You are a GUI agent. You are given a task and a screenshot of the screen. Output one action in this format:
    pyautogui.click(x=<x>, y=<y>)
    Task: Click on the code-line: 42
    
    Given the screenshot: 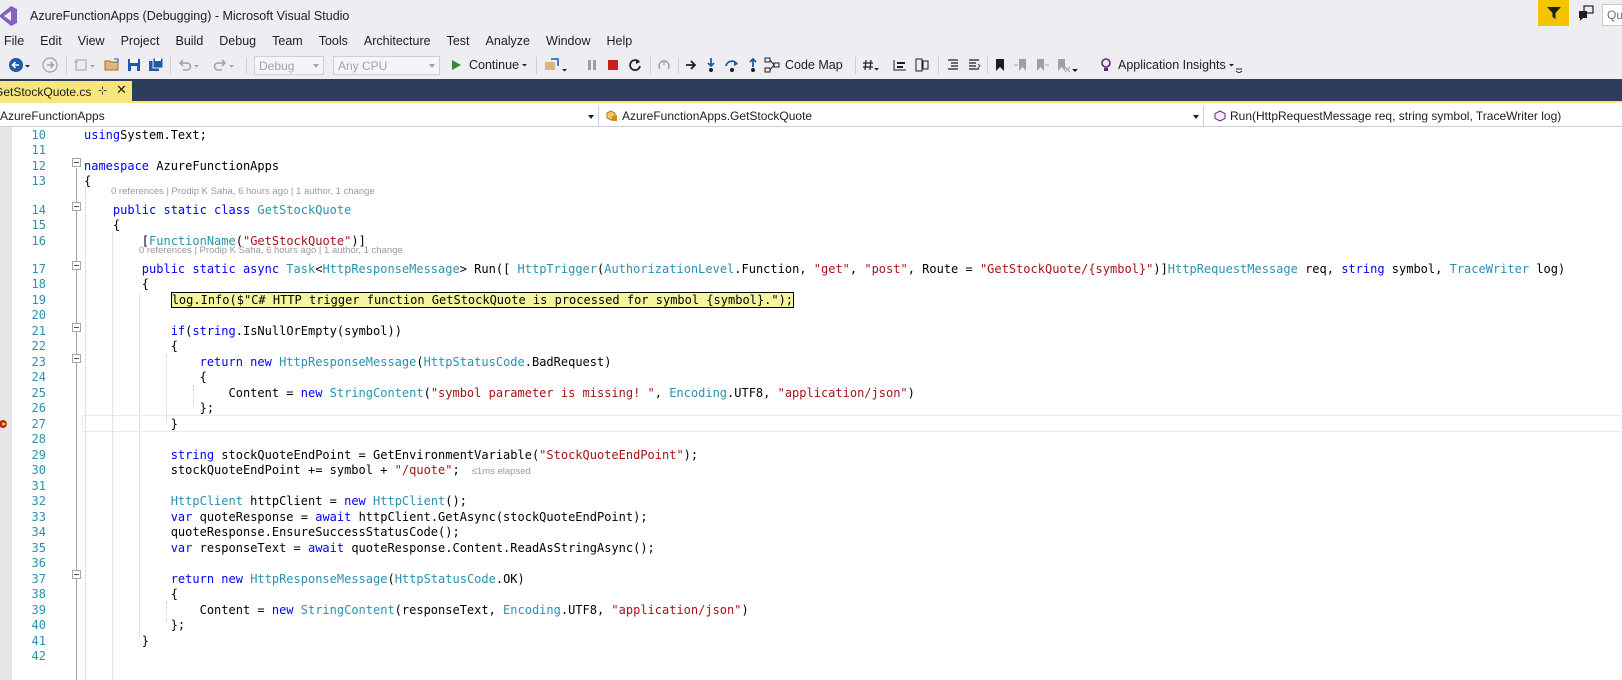 What is the action you would take?
    pyautogui.click(x=811, y=656)
    